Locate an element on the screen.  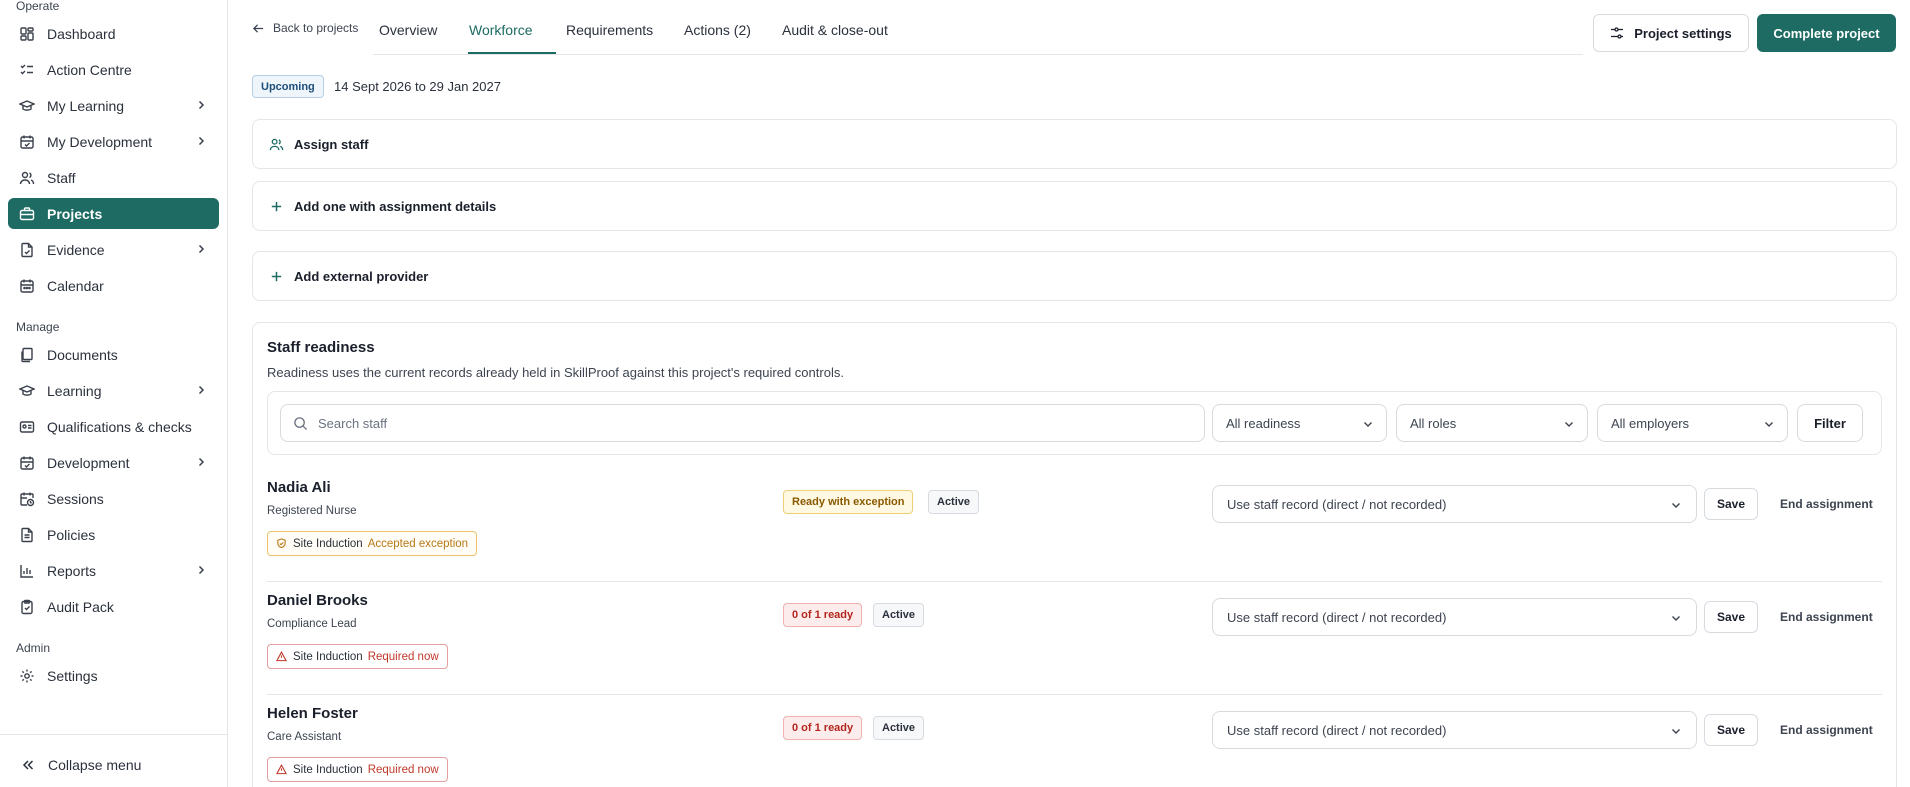
staff-name: Nadia Ali is located at coordinates (299, 487).